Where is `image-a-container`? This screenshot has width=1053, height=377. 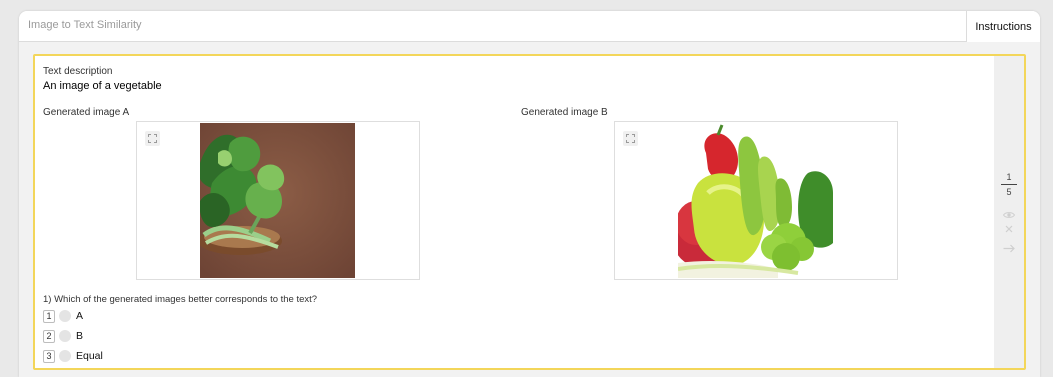
image-a-container is located at coordinates (278, 200).